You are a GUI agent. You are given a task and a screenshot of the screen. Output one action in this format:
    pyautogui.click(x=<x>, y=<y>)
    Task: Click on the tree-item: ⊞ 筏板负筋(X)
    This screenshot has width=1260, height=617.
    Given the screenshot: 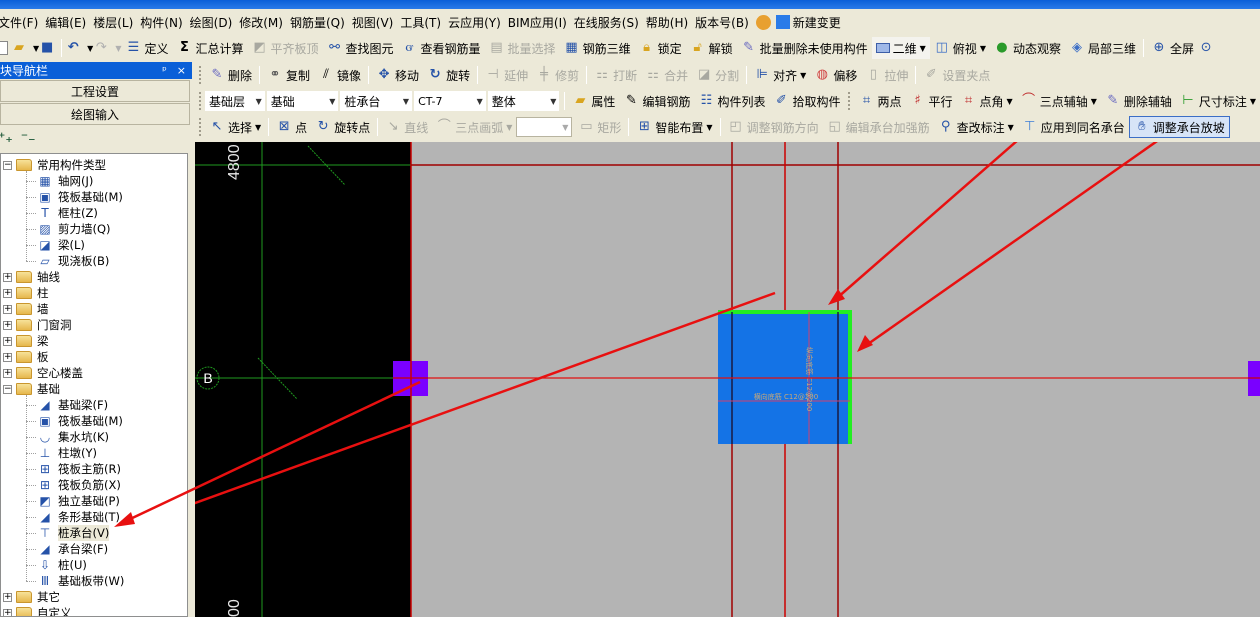 What is the action you would take?
    pyautogui.click(x=79, y=485)
    